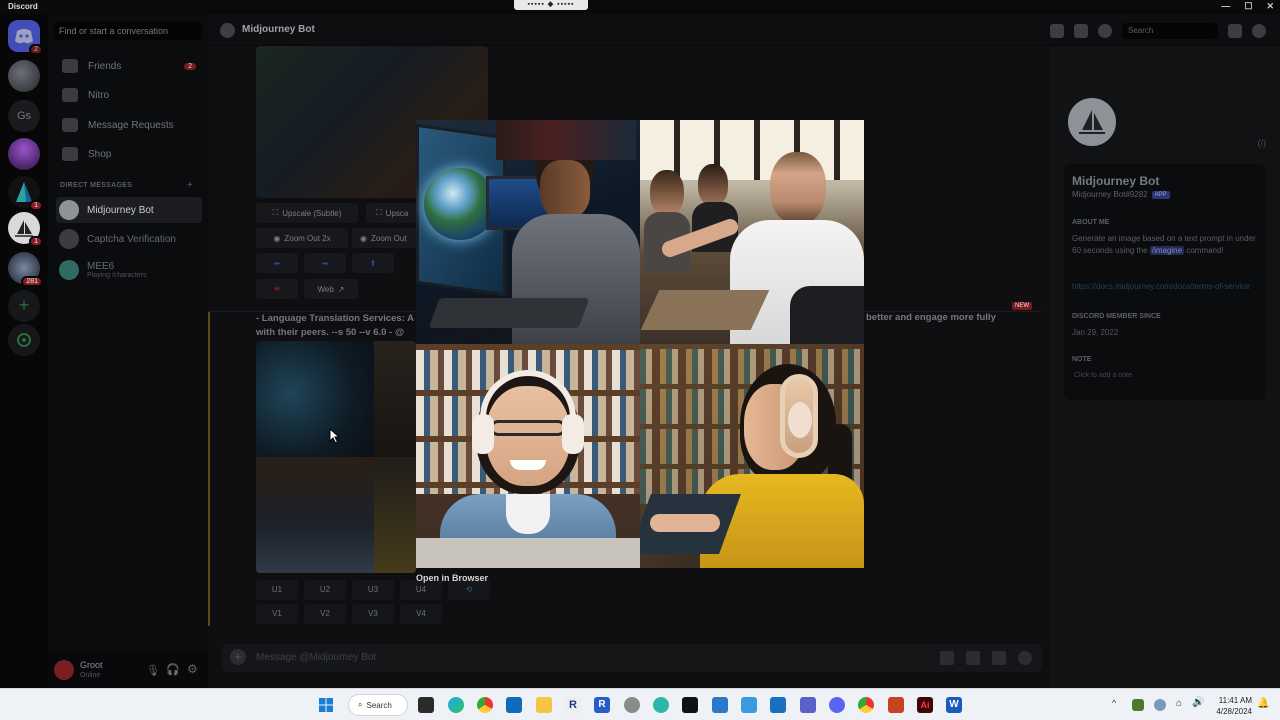 The image size is (1280, 720). Describe the element at coordinates (896, 705) in the screenshot. I see `powerpoint-icon` at that location.